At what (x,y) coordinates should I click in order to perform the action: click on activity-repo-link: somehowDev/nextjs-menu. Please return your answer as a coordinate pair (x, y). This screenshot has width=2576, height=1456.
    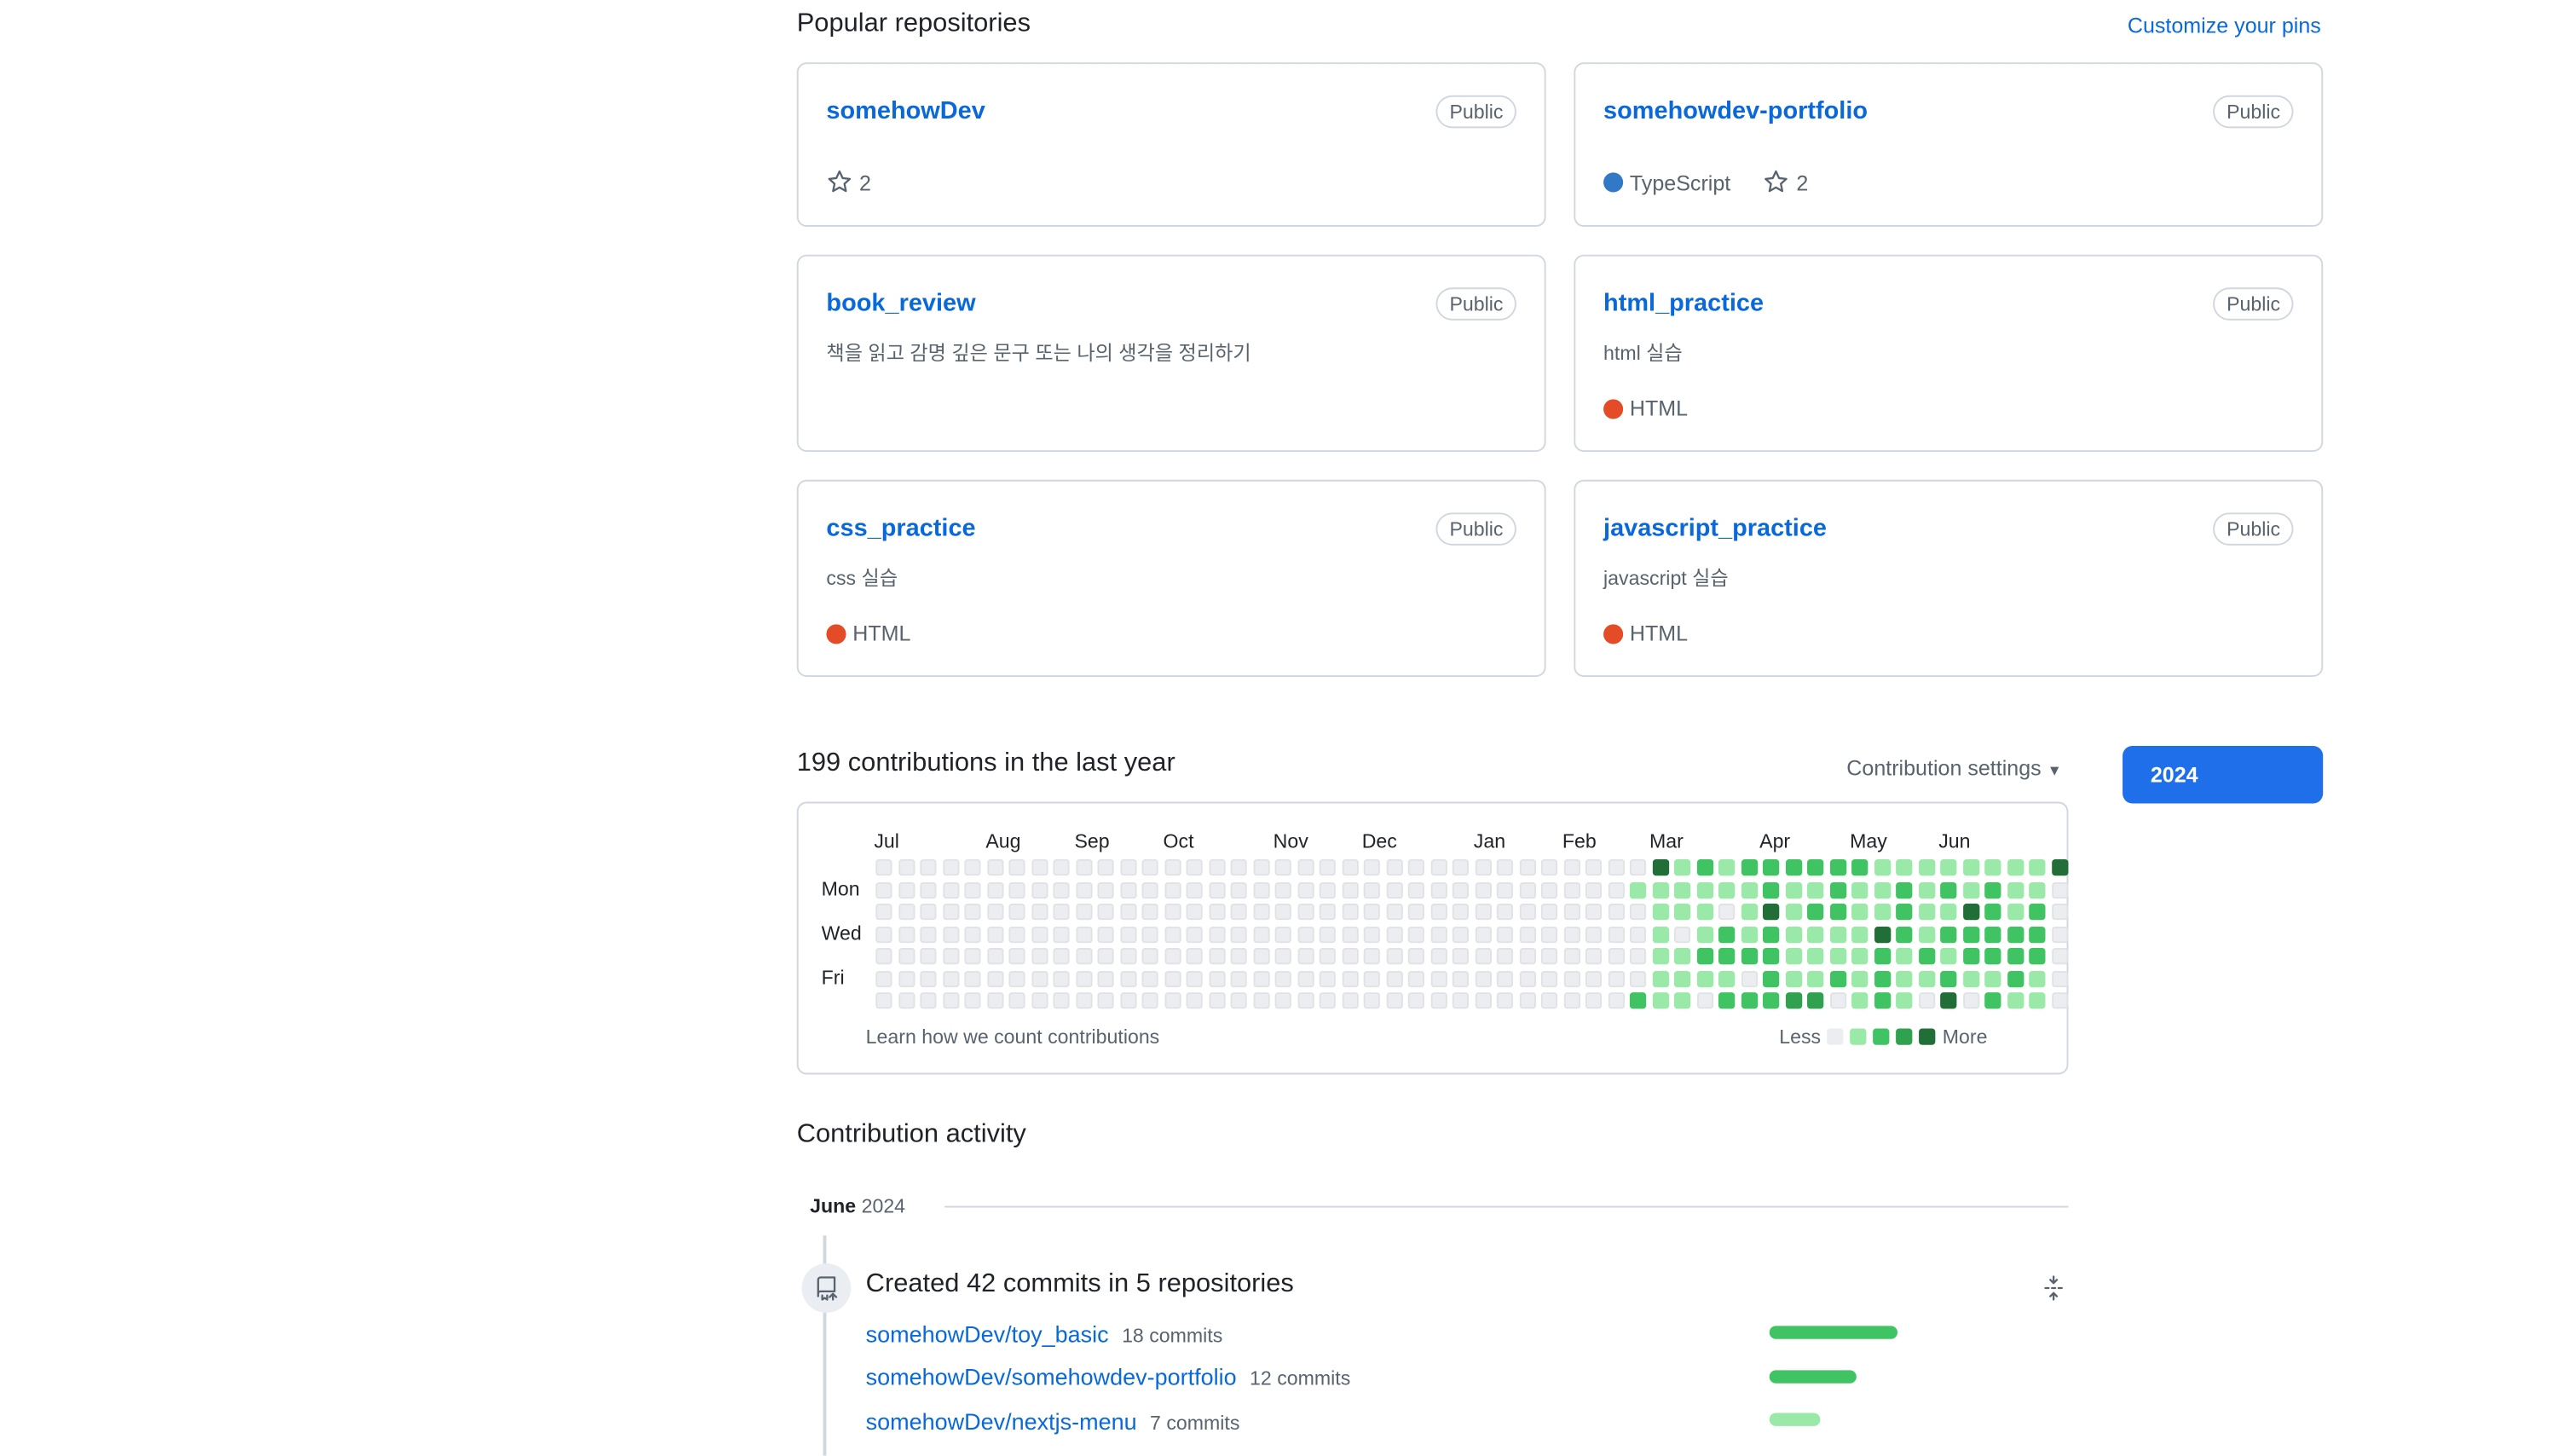
    Looking at the image, I should click on (1001, 1421).